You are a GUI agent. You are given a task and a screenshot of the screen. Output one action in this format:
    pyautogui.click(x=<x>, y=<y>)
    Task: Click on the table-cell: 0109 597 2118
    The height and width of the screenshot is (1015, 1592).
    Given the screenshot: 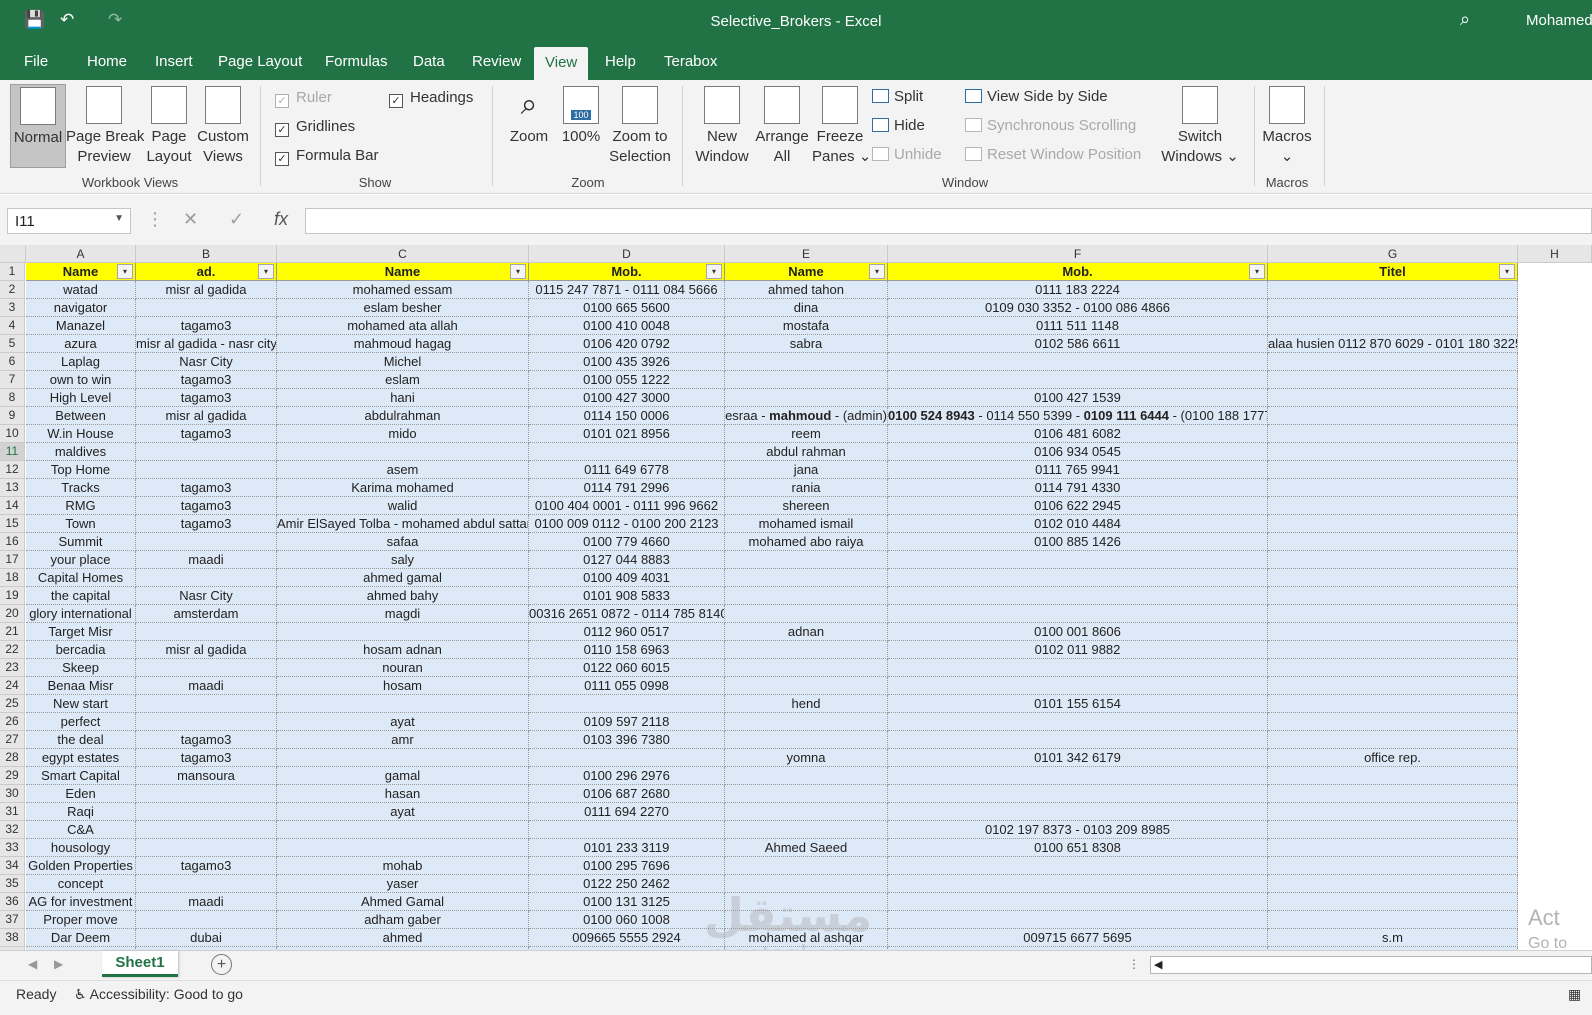 What is the action you would take?
    pyautogui.click(x=627, y=722)
    